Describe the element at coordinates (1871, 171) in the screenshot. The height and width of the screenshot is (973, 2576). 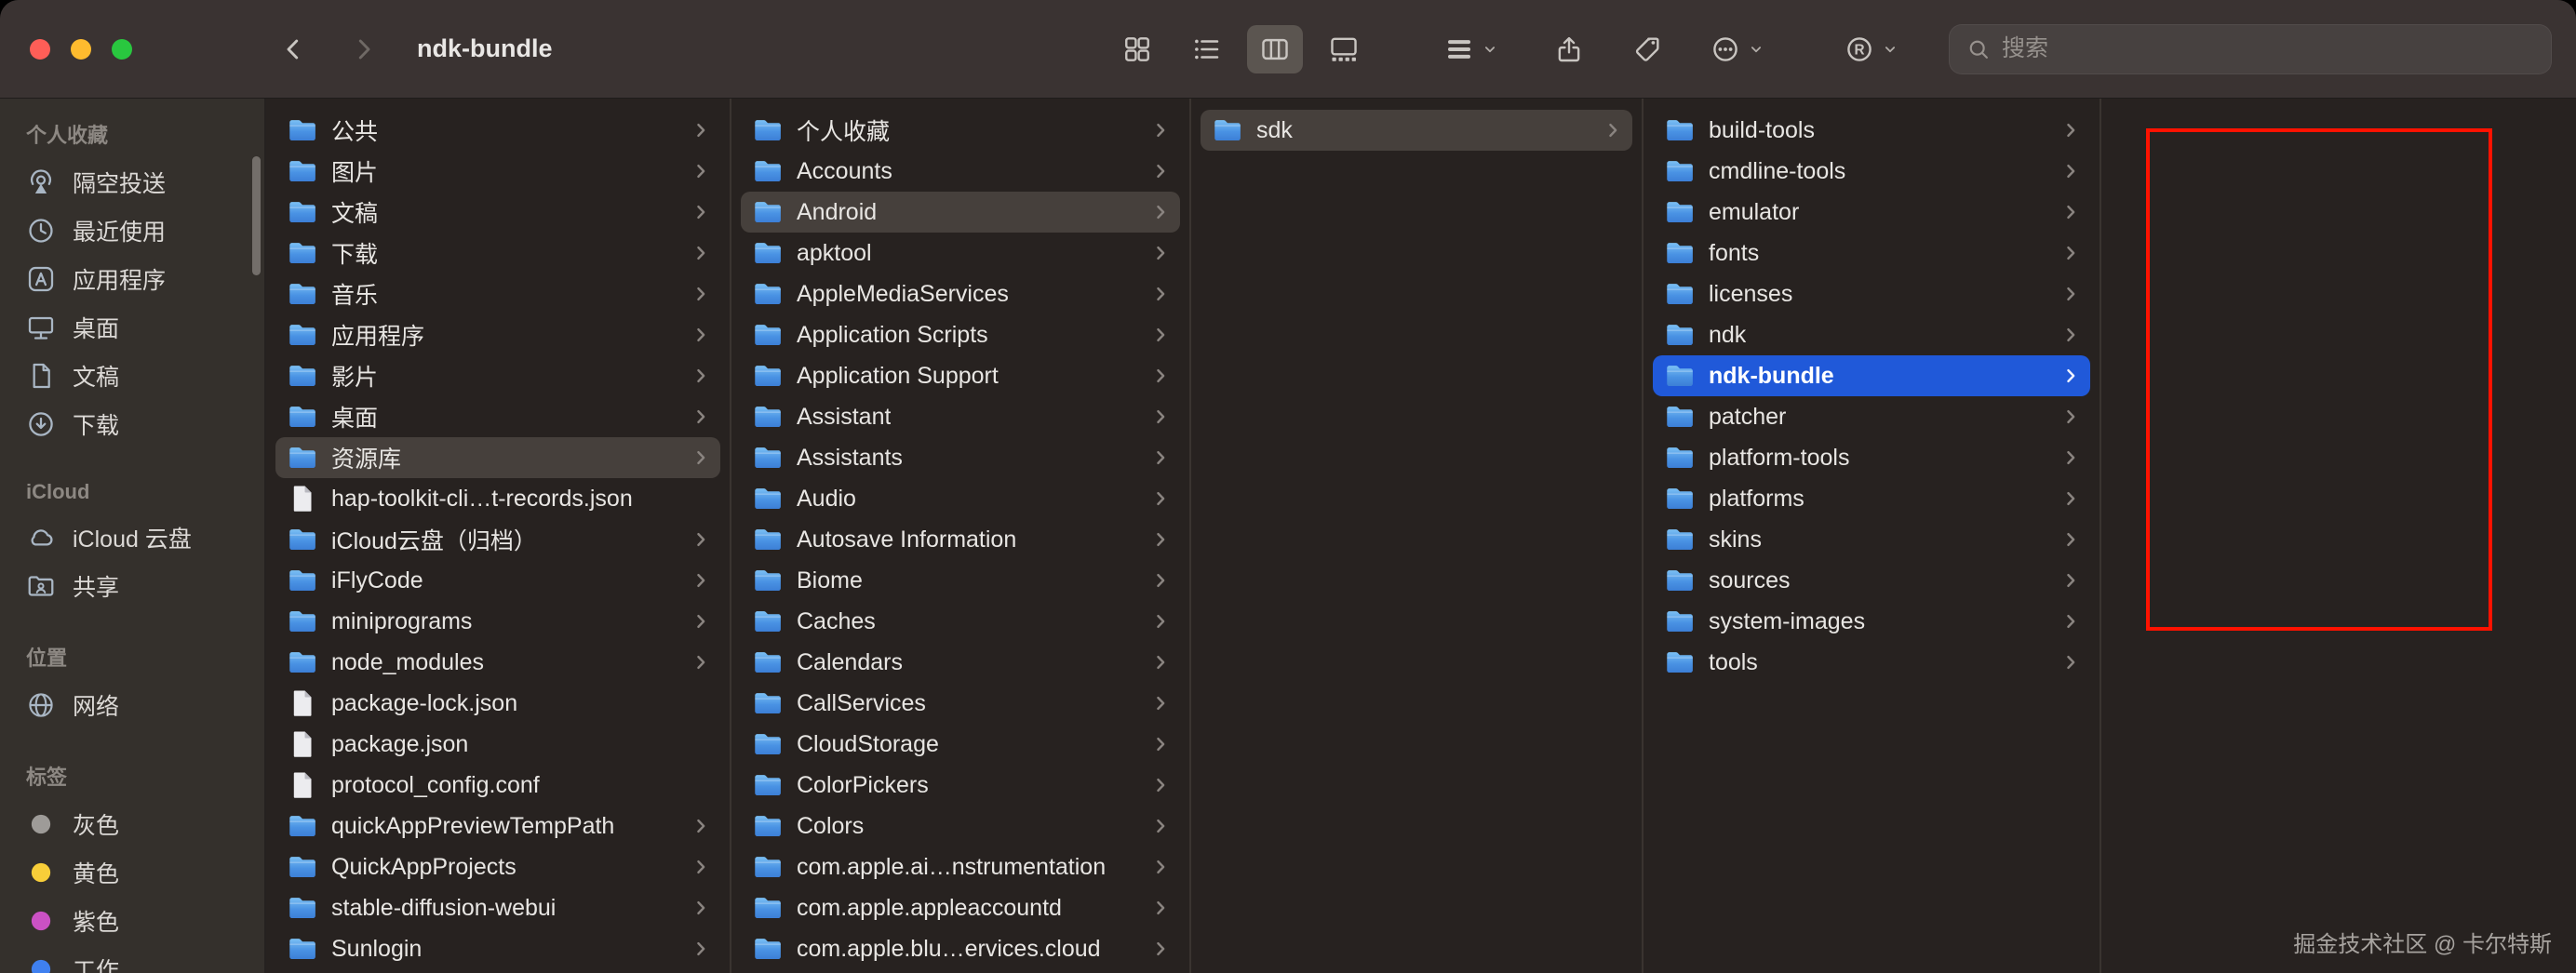
I see `column-item: cmdline-tools` at that location.